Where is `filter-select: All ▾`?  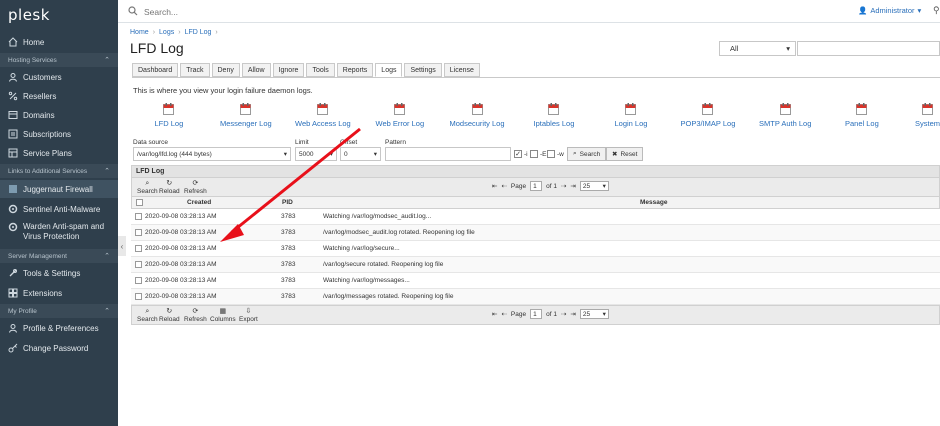
filter-select: All ▾ is located at coordinates (757, 48).